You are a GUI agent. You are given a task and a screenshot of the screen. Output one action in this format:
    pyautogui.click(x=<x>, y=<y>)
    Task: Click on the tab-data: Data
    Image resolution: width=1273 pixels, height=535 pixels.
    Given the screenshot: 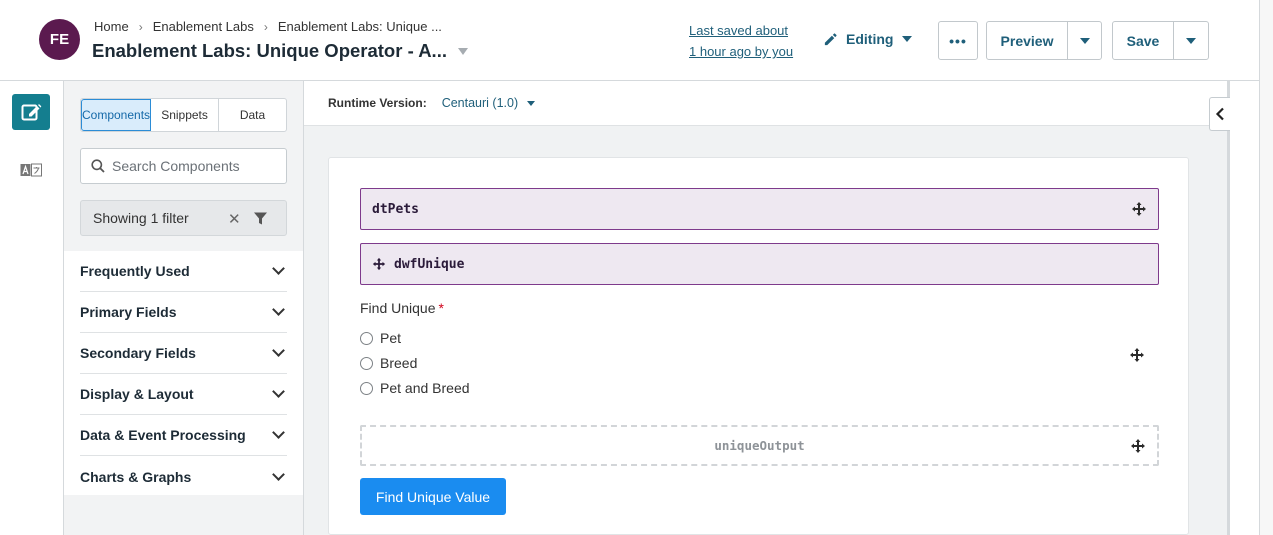 What is the action you would take?
    pyautogui.click(x=252, y=115)
    